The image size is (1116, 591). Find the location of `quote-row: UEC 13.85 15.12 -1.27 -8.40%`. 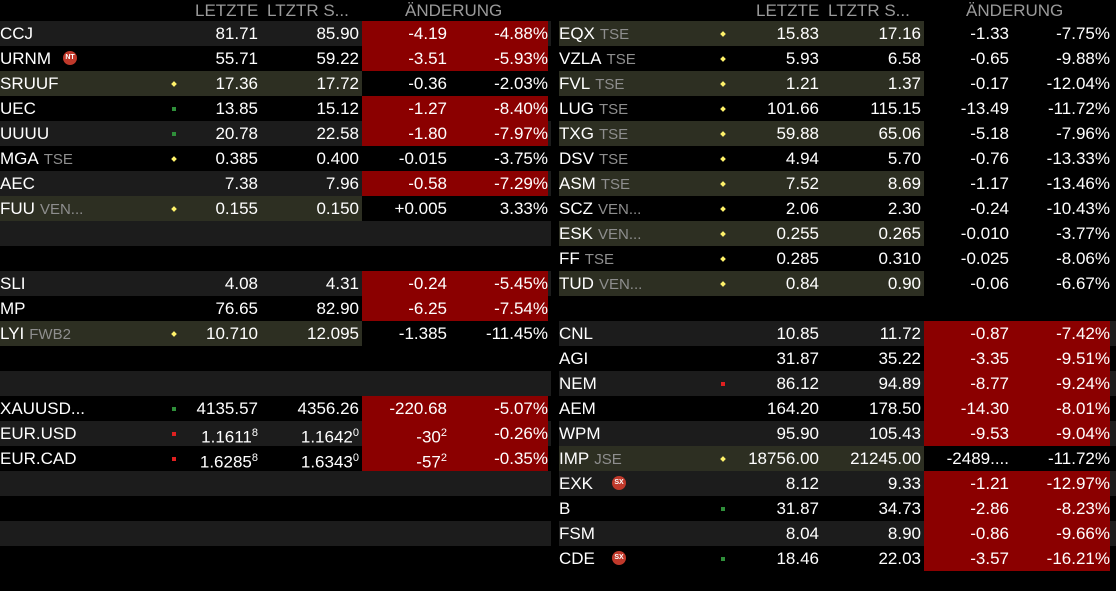

quote-row: UEC 13.85 15.12 -1.27 -8.40% is located at coordinates (275, 108).